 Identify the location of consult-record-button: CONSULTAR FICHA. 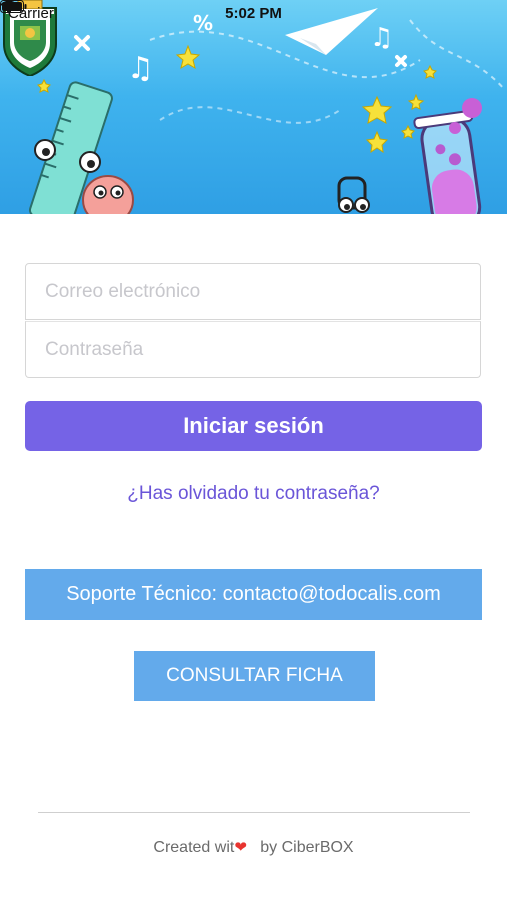
(254, 676).